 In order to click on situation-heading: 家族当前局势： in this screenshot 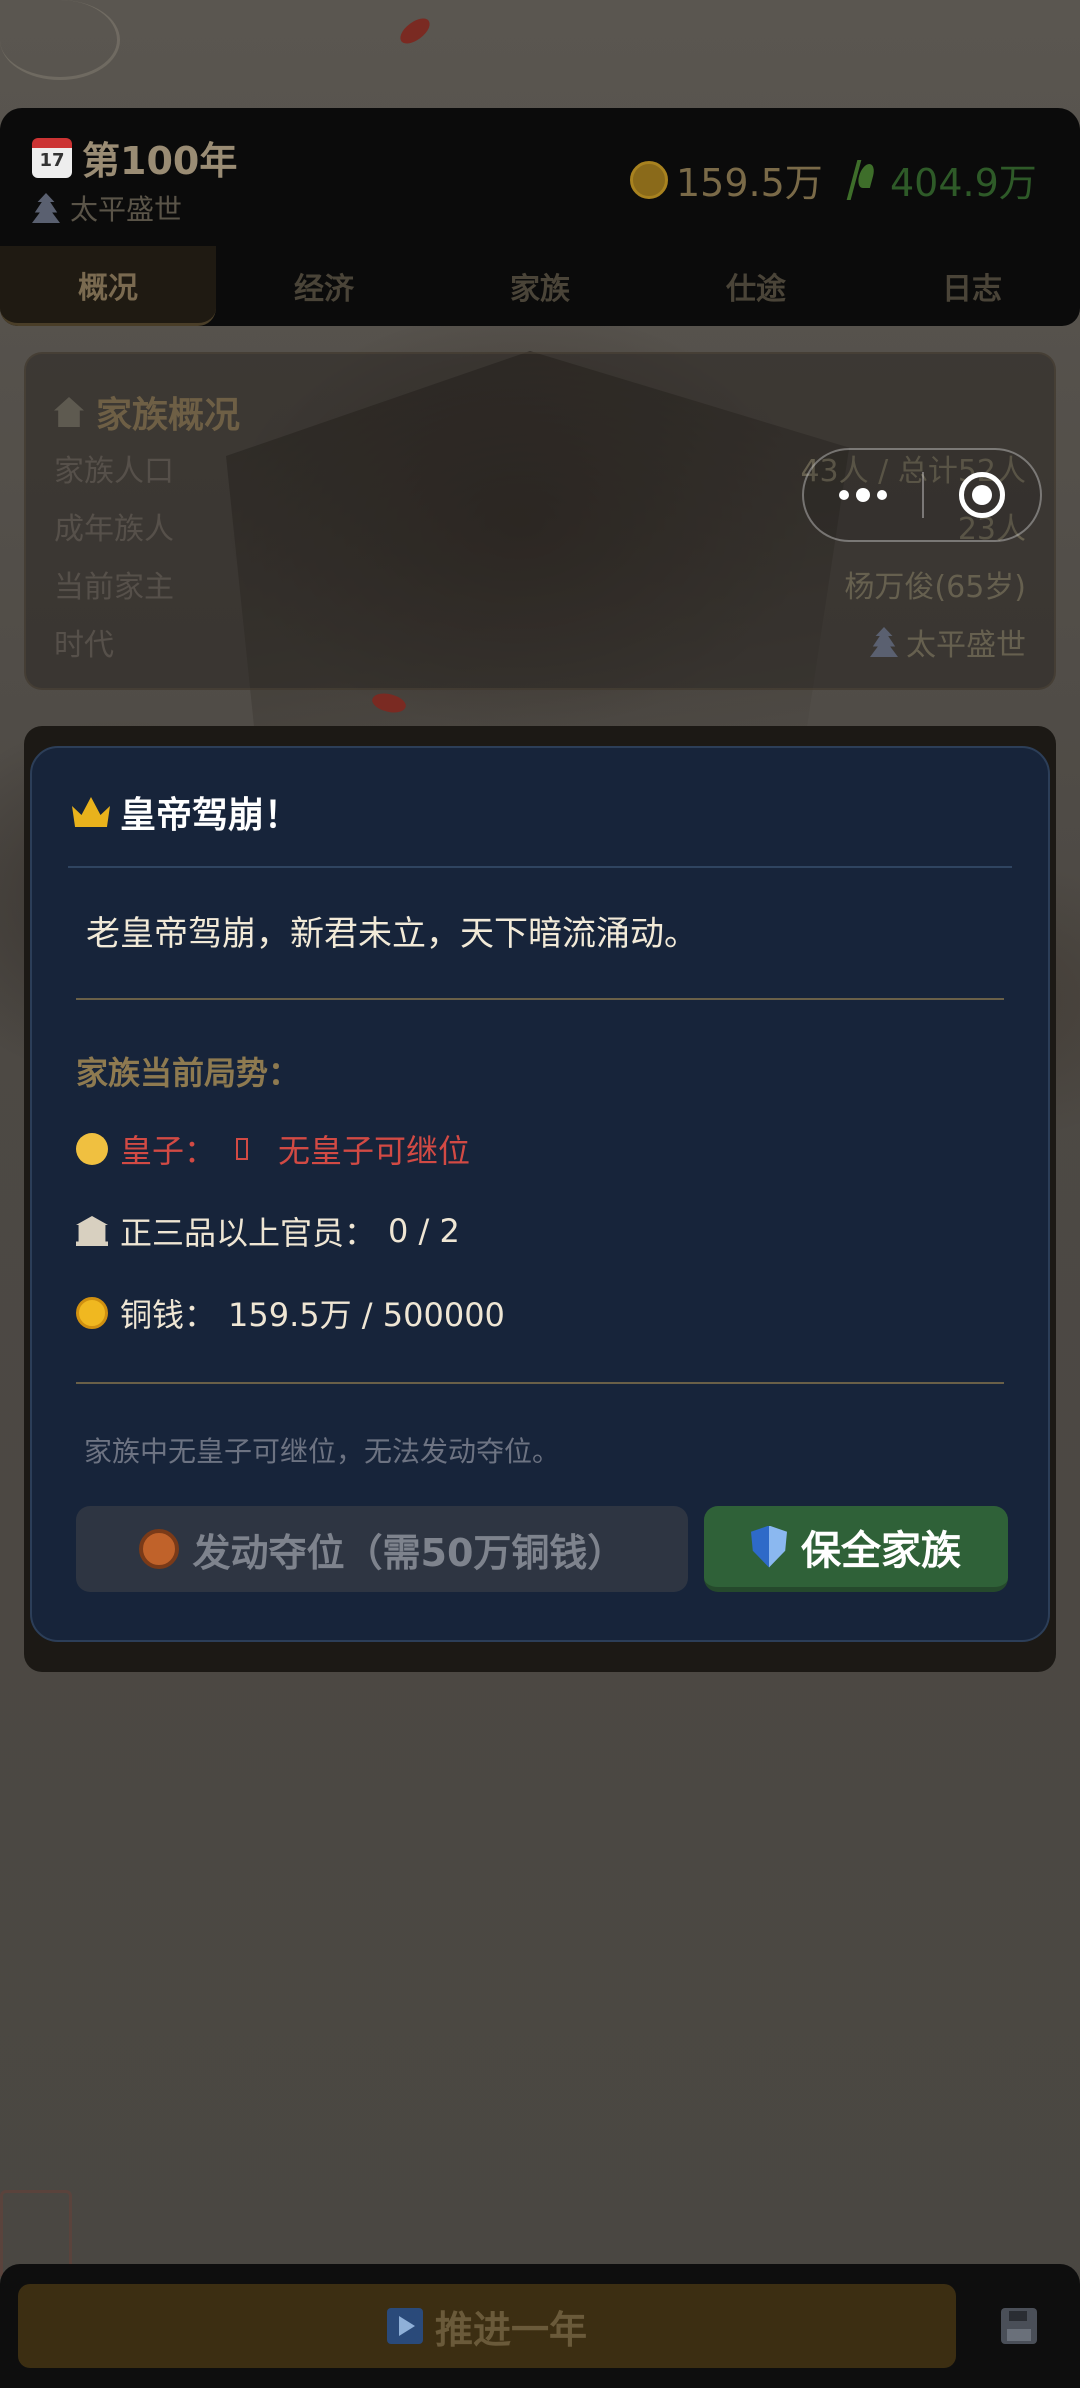, I will do `click(188, 1073)`.